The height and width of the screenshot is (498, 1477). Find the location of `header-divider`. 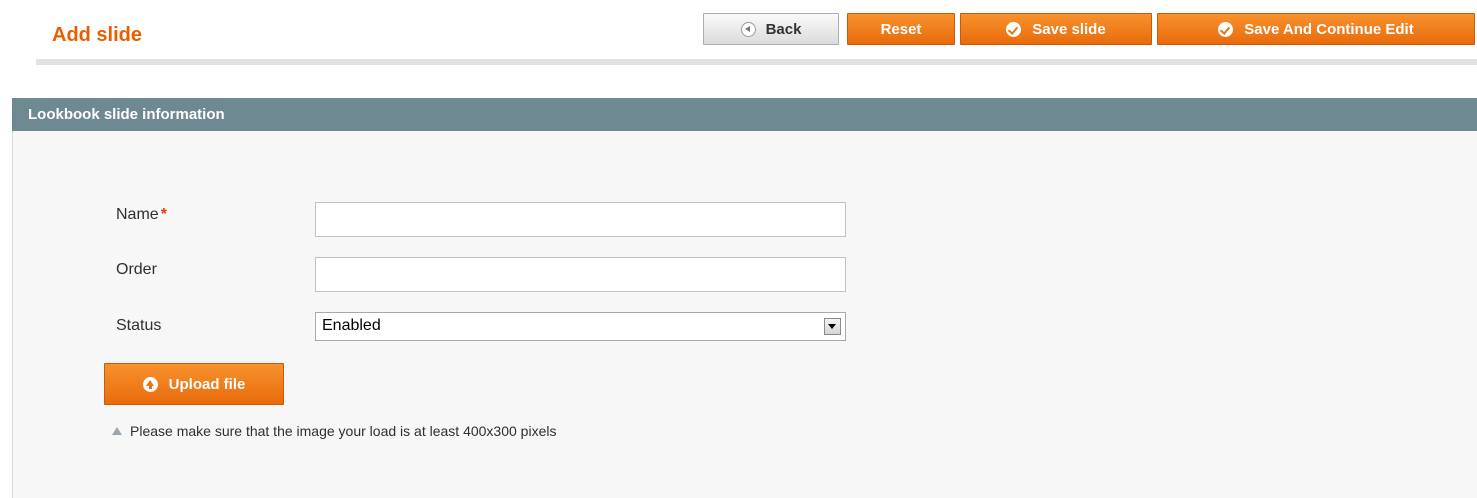

header-divider is located at coordinates (756, 62).